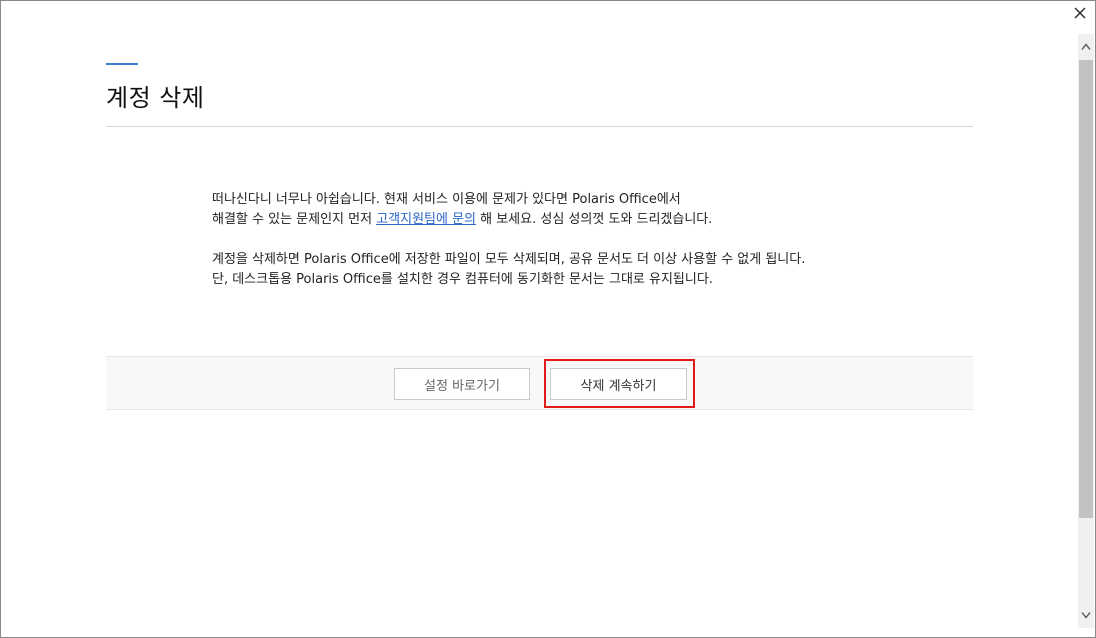  I want to click on close-icon, so click(1080, 13).